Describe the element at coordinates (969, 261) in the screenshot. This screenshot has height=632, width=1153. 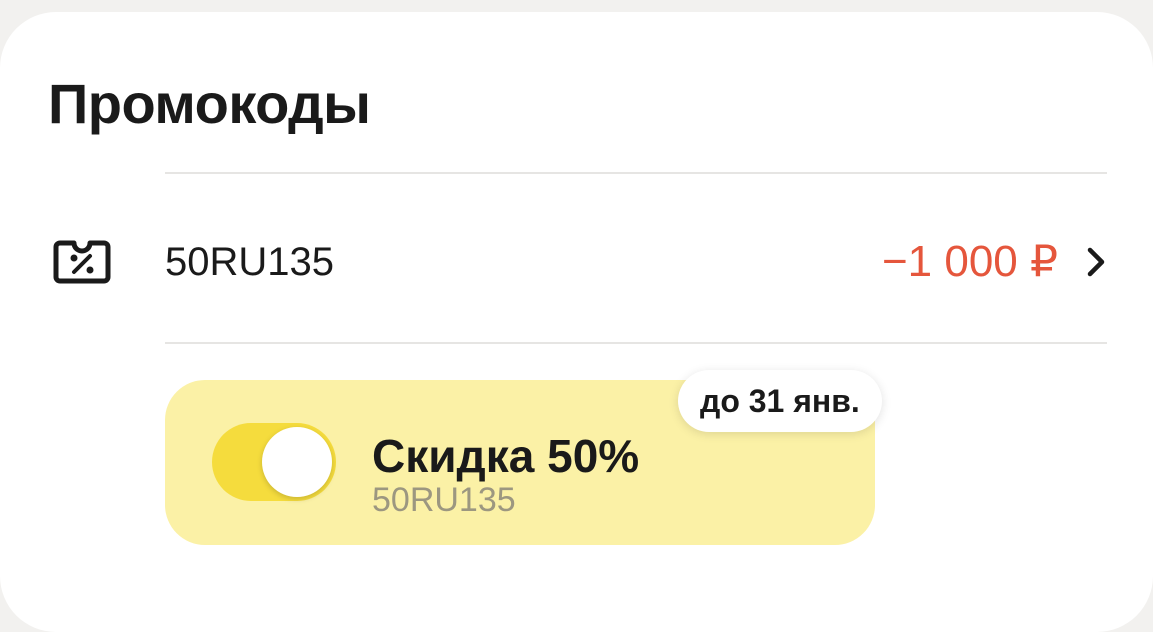
I see `promo-discount-amount: −1 000 ₽` at that location.